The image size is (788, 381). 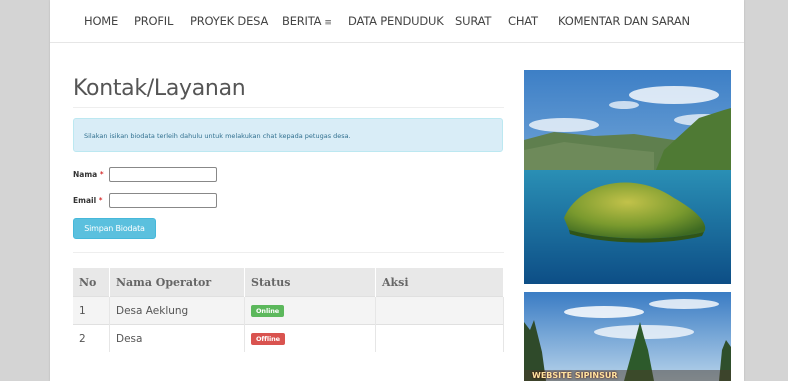 What do you see at coordinates (229, 21) in the screenshot?
I see `nav-proyek-desa: PROYEK DESA` at bounding box center [229, 21].